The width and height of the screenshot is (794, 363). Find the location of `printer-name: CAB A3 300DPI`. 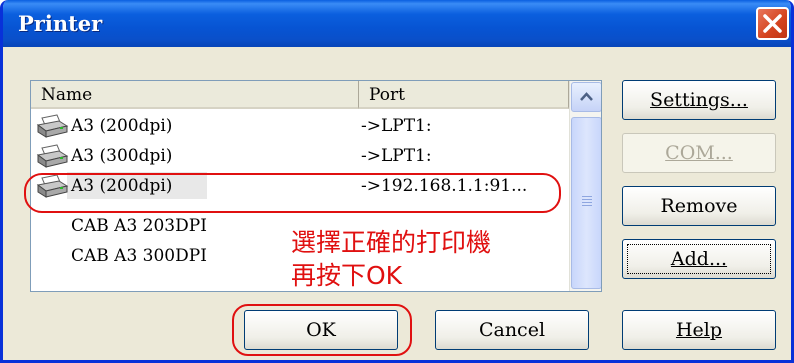

printer-name: CAB A3 300DPI is located at coordinates (139, 256).